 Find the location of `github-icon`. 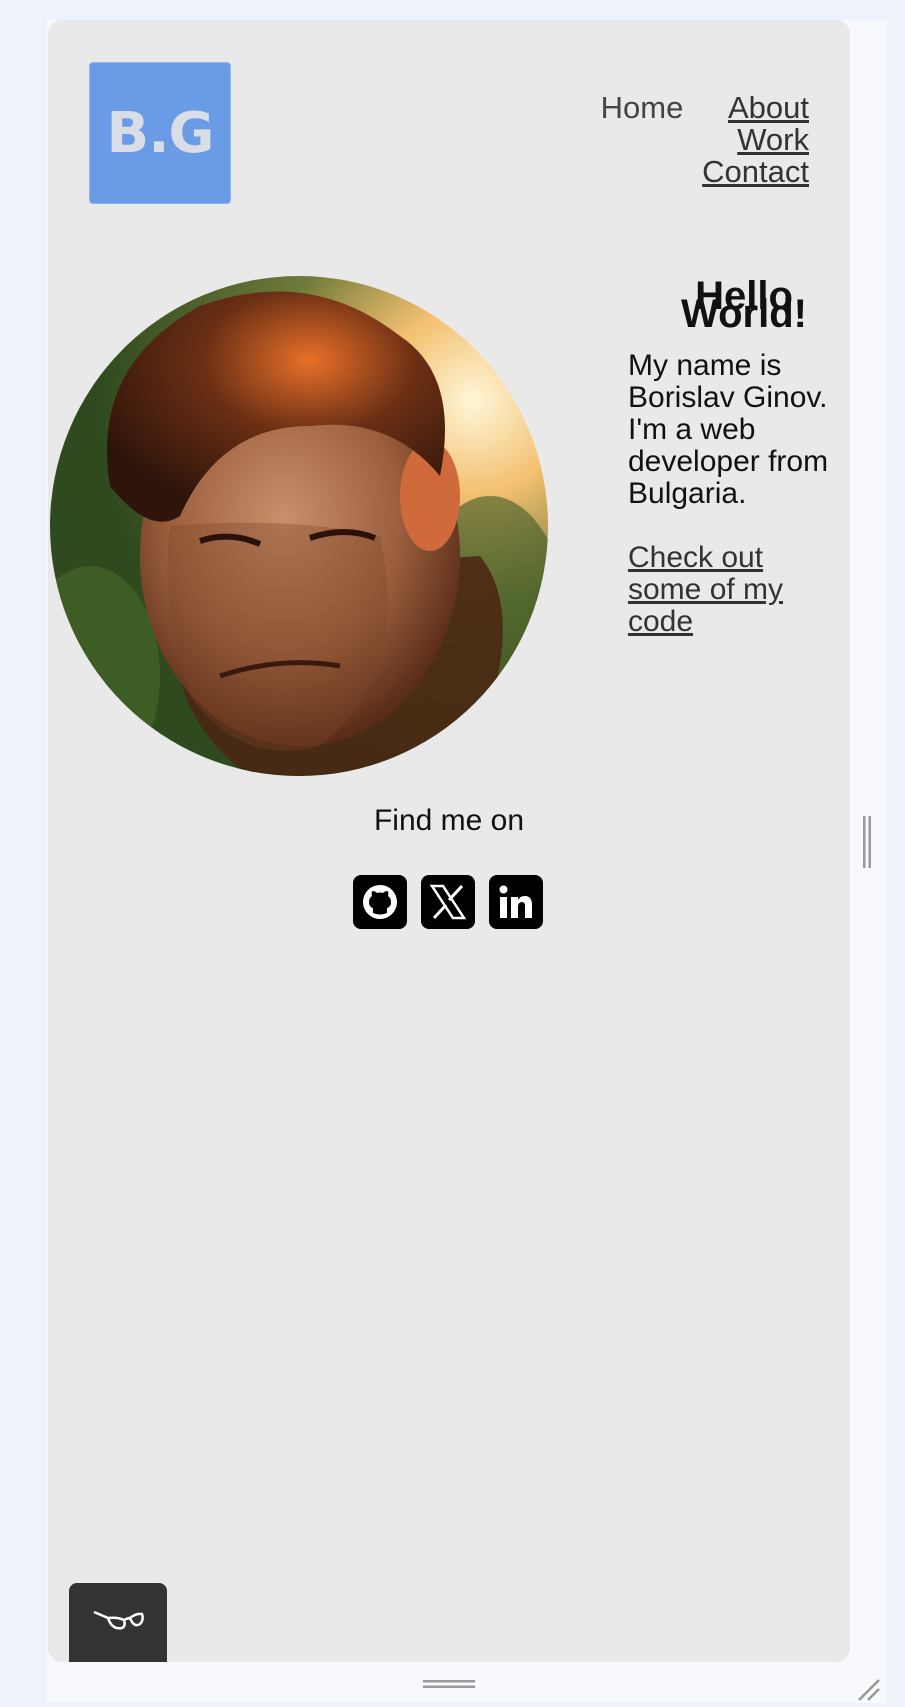

github-icon is located at coordinates (380, 902).